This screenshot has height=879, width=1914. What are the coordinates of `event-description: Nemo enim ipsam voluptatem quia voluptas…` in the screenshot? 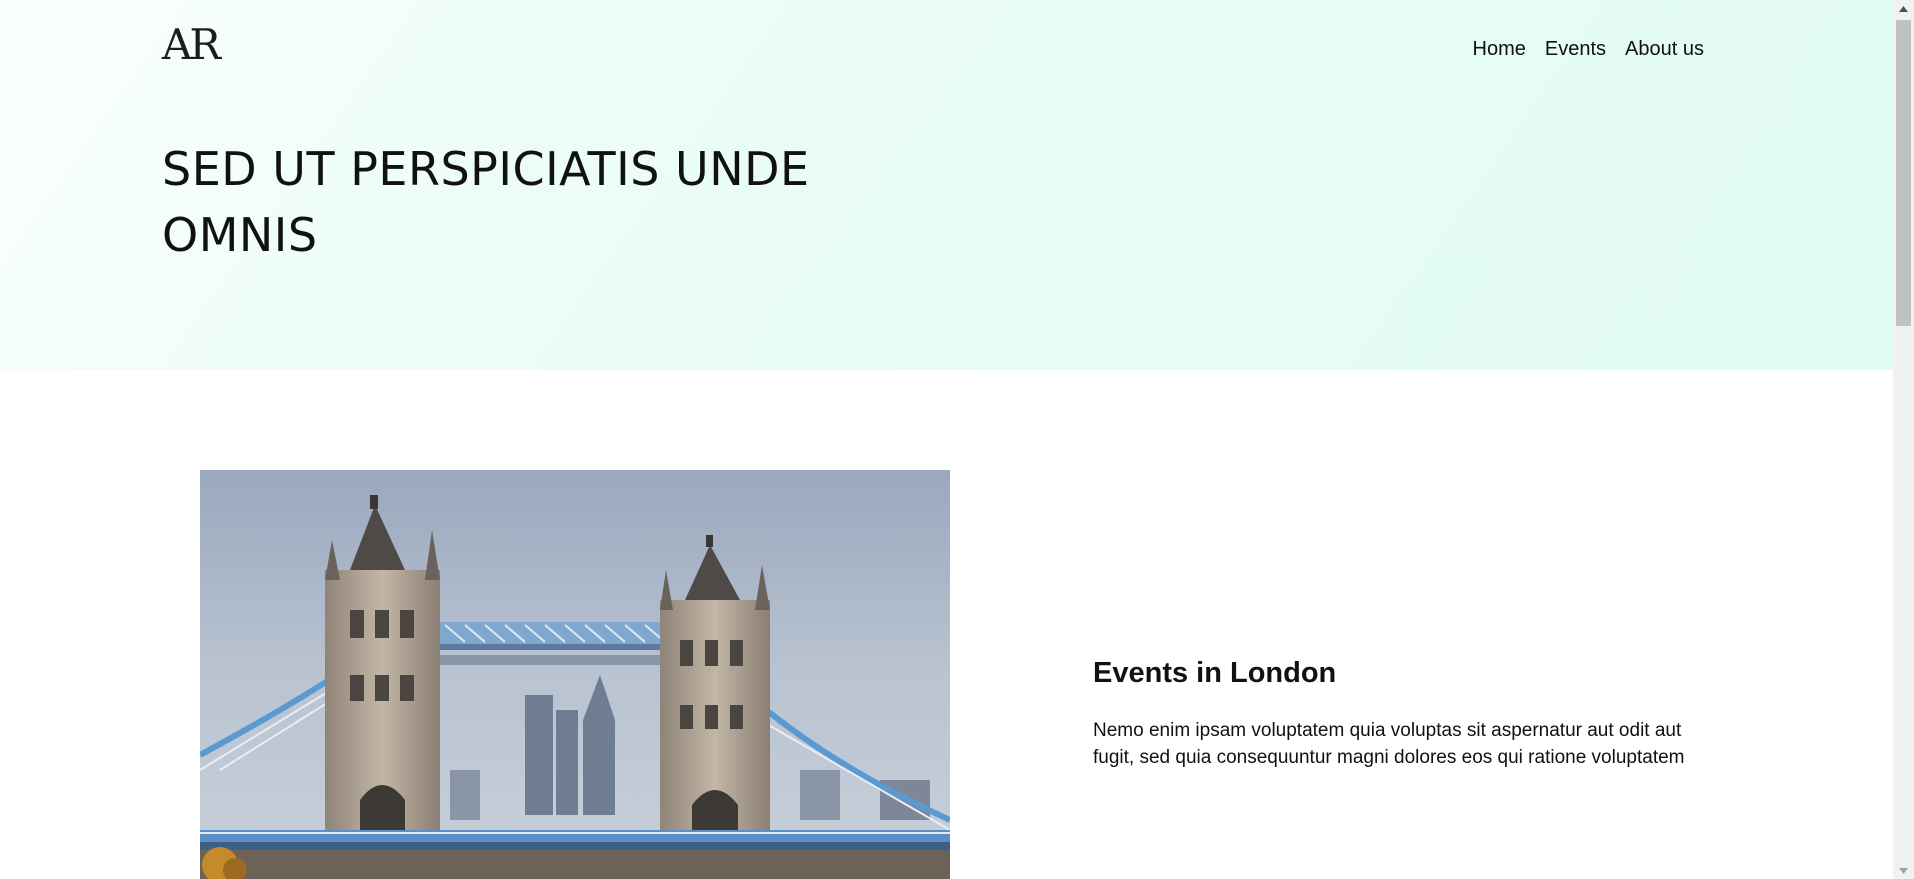 It's located at (1389, 744).